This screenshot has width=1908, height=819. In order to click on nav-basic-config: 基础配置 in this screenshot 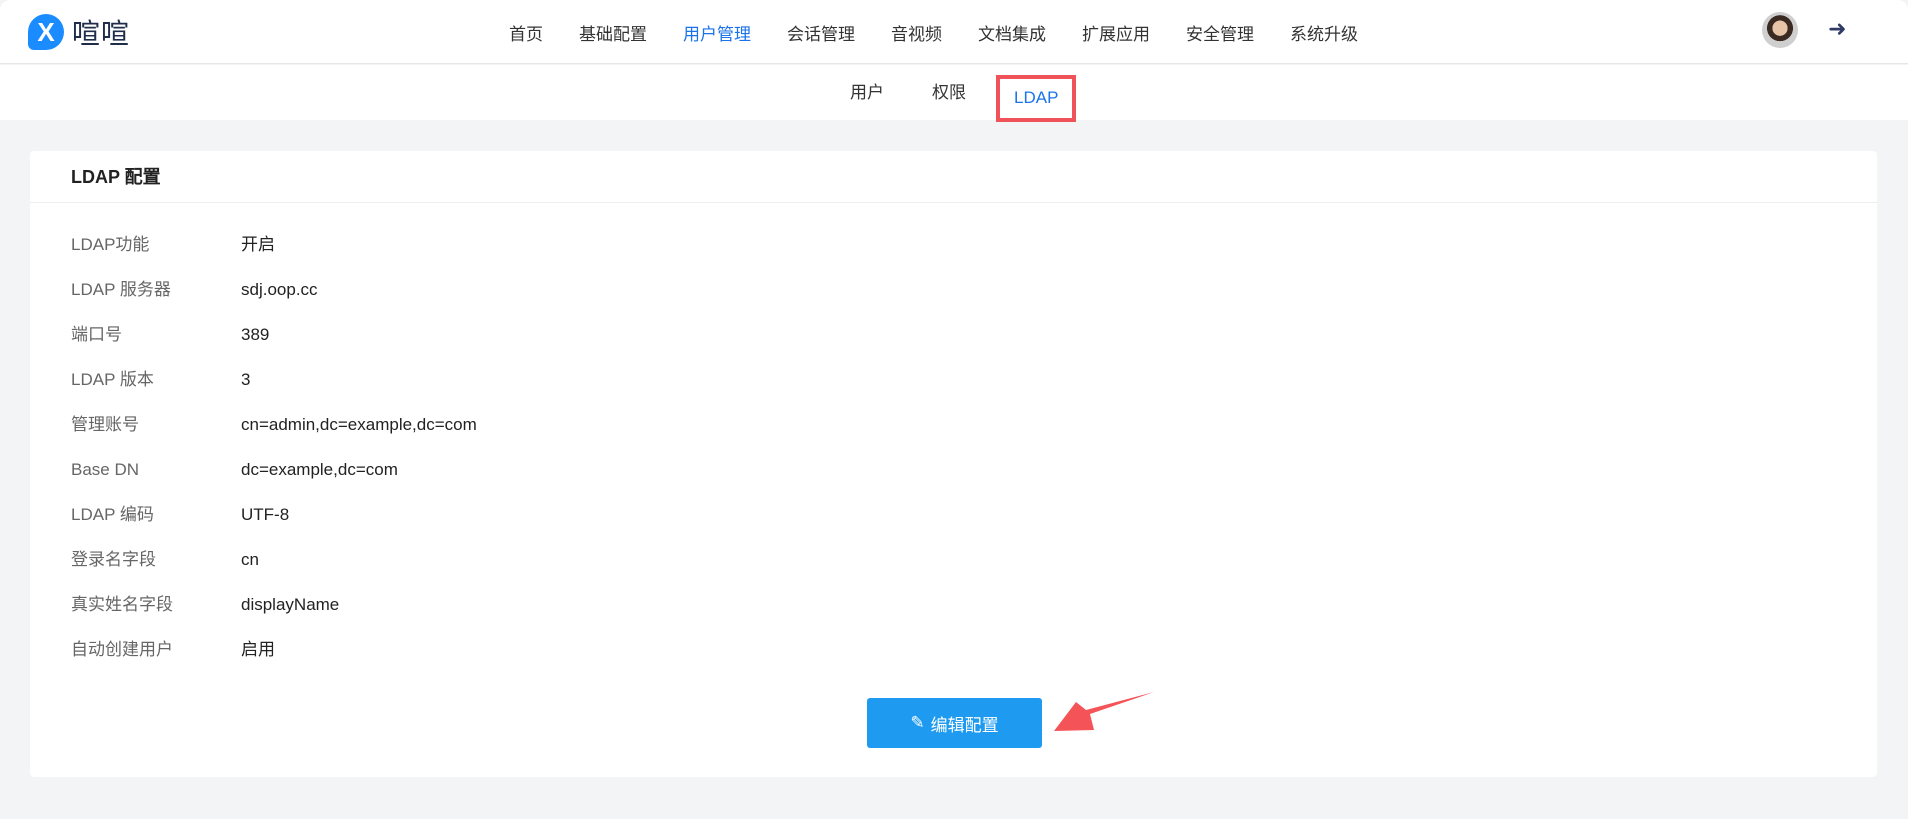, I will do `click(613, 32)`.